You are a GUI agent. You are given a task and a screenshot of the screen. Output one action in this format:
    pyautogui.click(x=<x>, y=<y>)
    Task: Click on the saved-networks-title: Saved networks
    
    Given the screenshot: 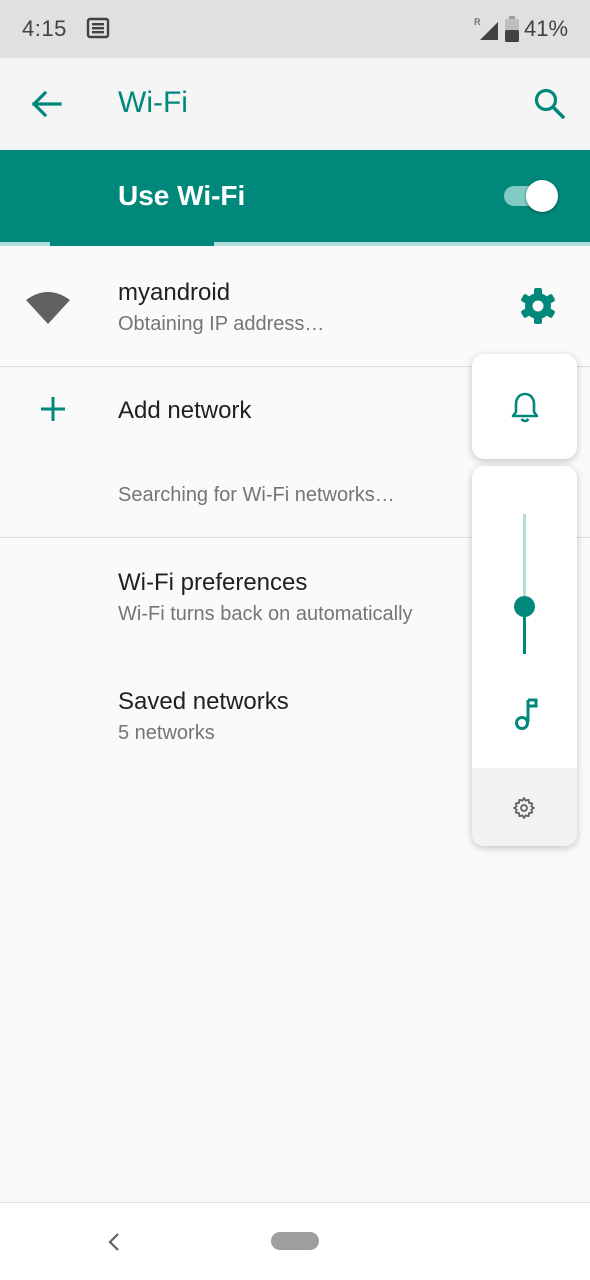 What is the action you would take?
    pyautogui.click(x=203, y=701)
    